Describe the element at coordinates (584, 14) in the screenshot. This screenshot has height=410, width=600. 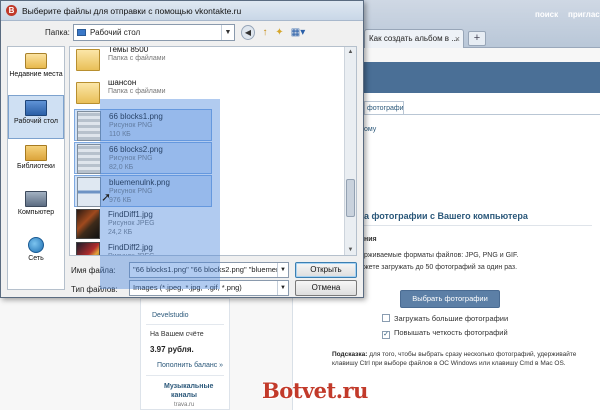
I see `nav-invite-link: приглас` at that location.